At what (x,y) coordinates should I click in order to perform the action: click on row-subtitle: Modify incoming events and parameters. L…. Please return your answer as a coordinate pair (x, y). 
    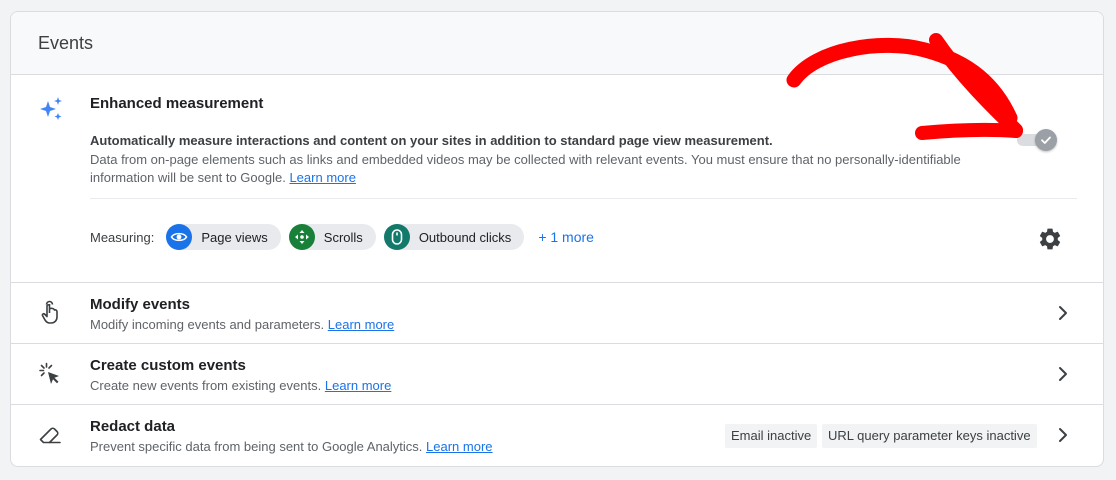
    Looking at the image, I should click on (242, 324).